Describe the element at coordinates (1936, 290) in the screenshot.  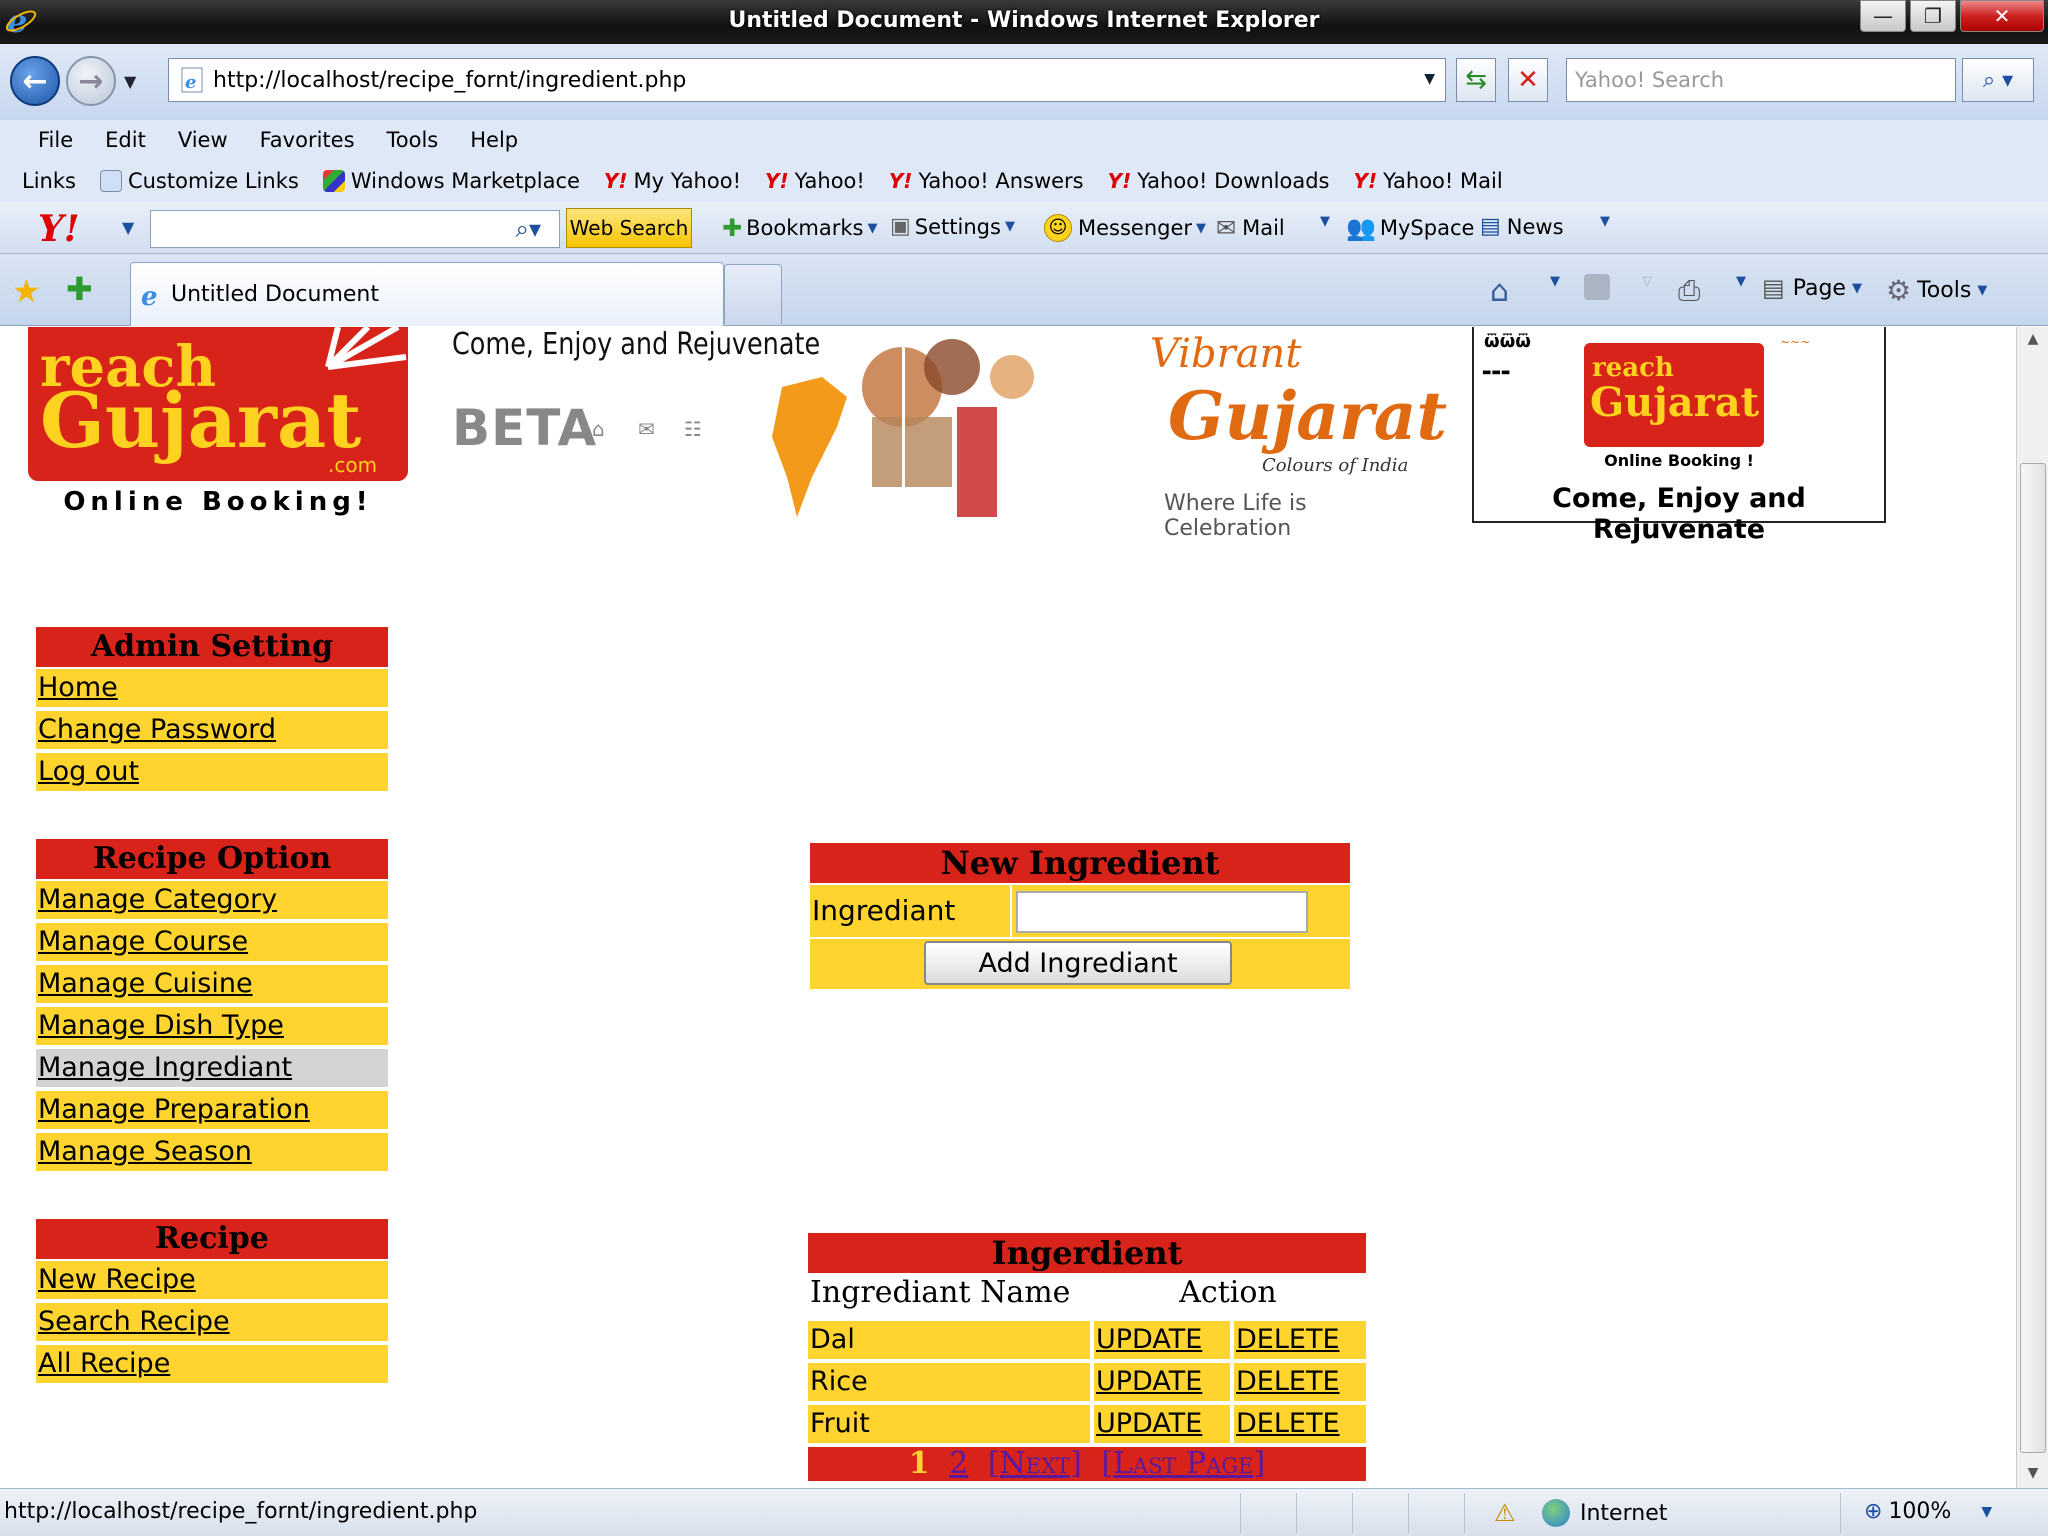
I see `tools-menu-button: ⚙ Tools ▼` at that location.